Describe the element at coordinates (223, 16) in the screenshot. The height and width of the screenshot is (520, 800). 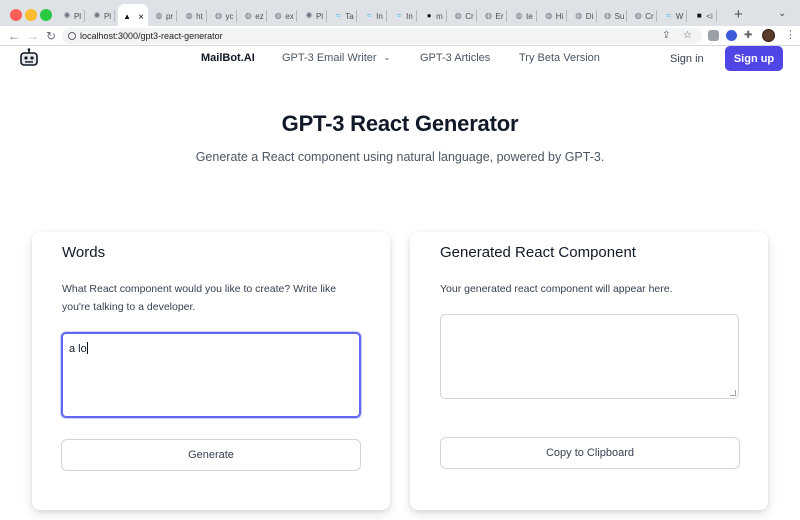
I see `browser-tab: ◍ yc` at that location.